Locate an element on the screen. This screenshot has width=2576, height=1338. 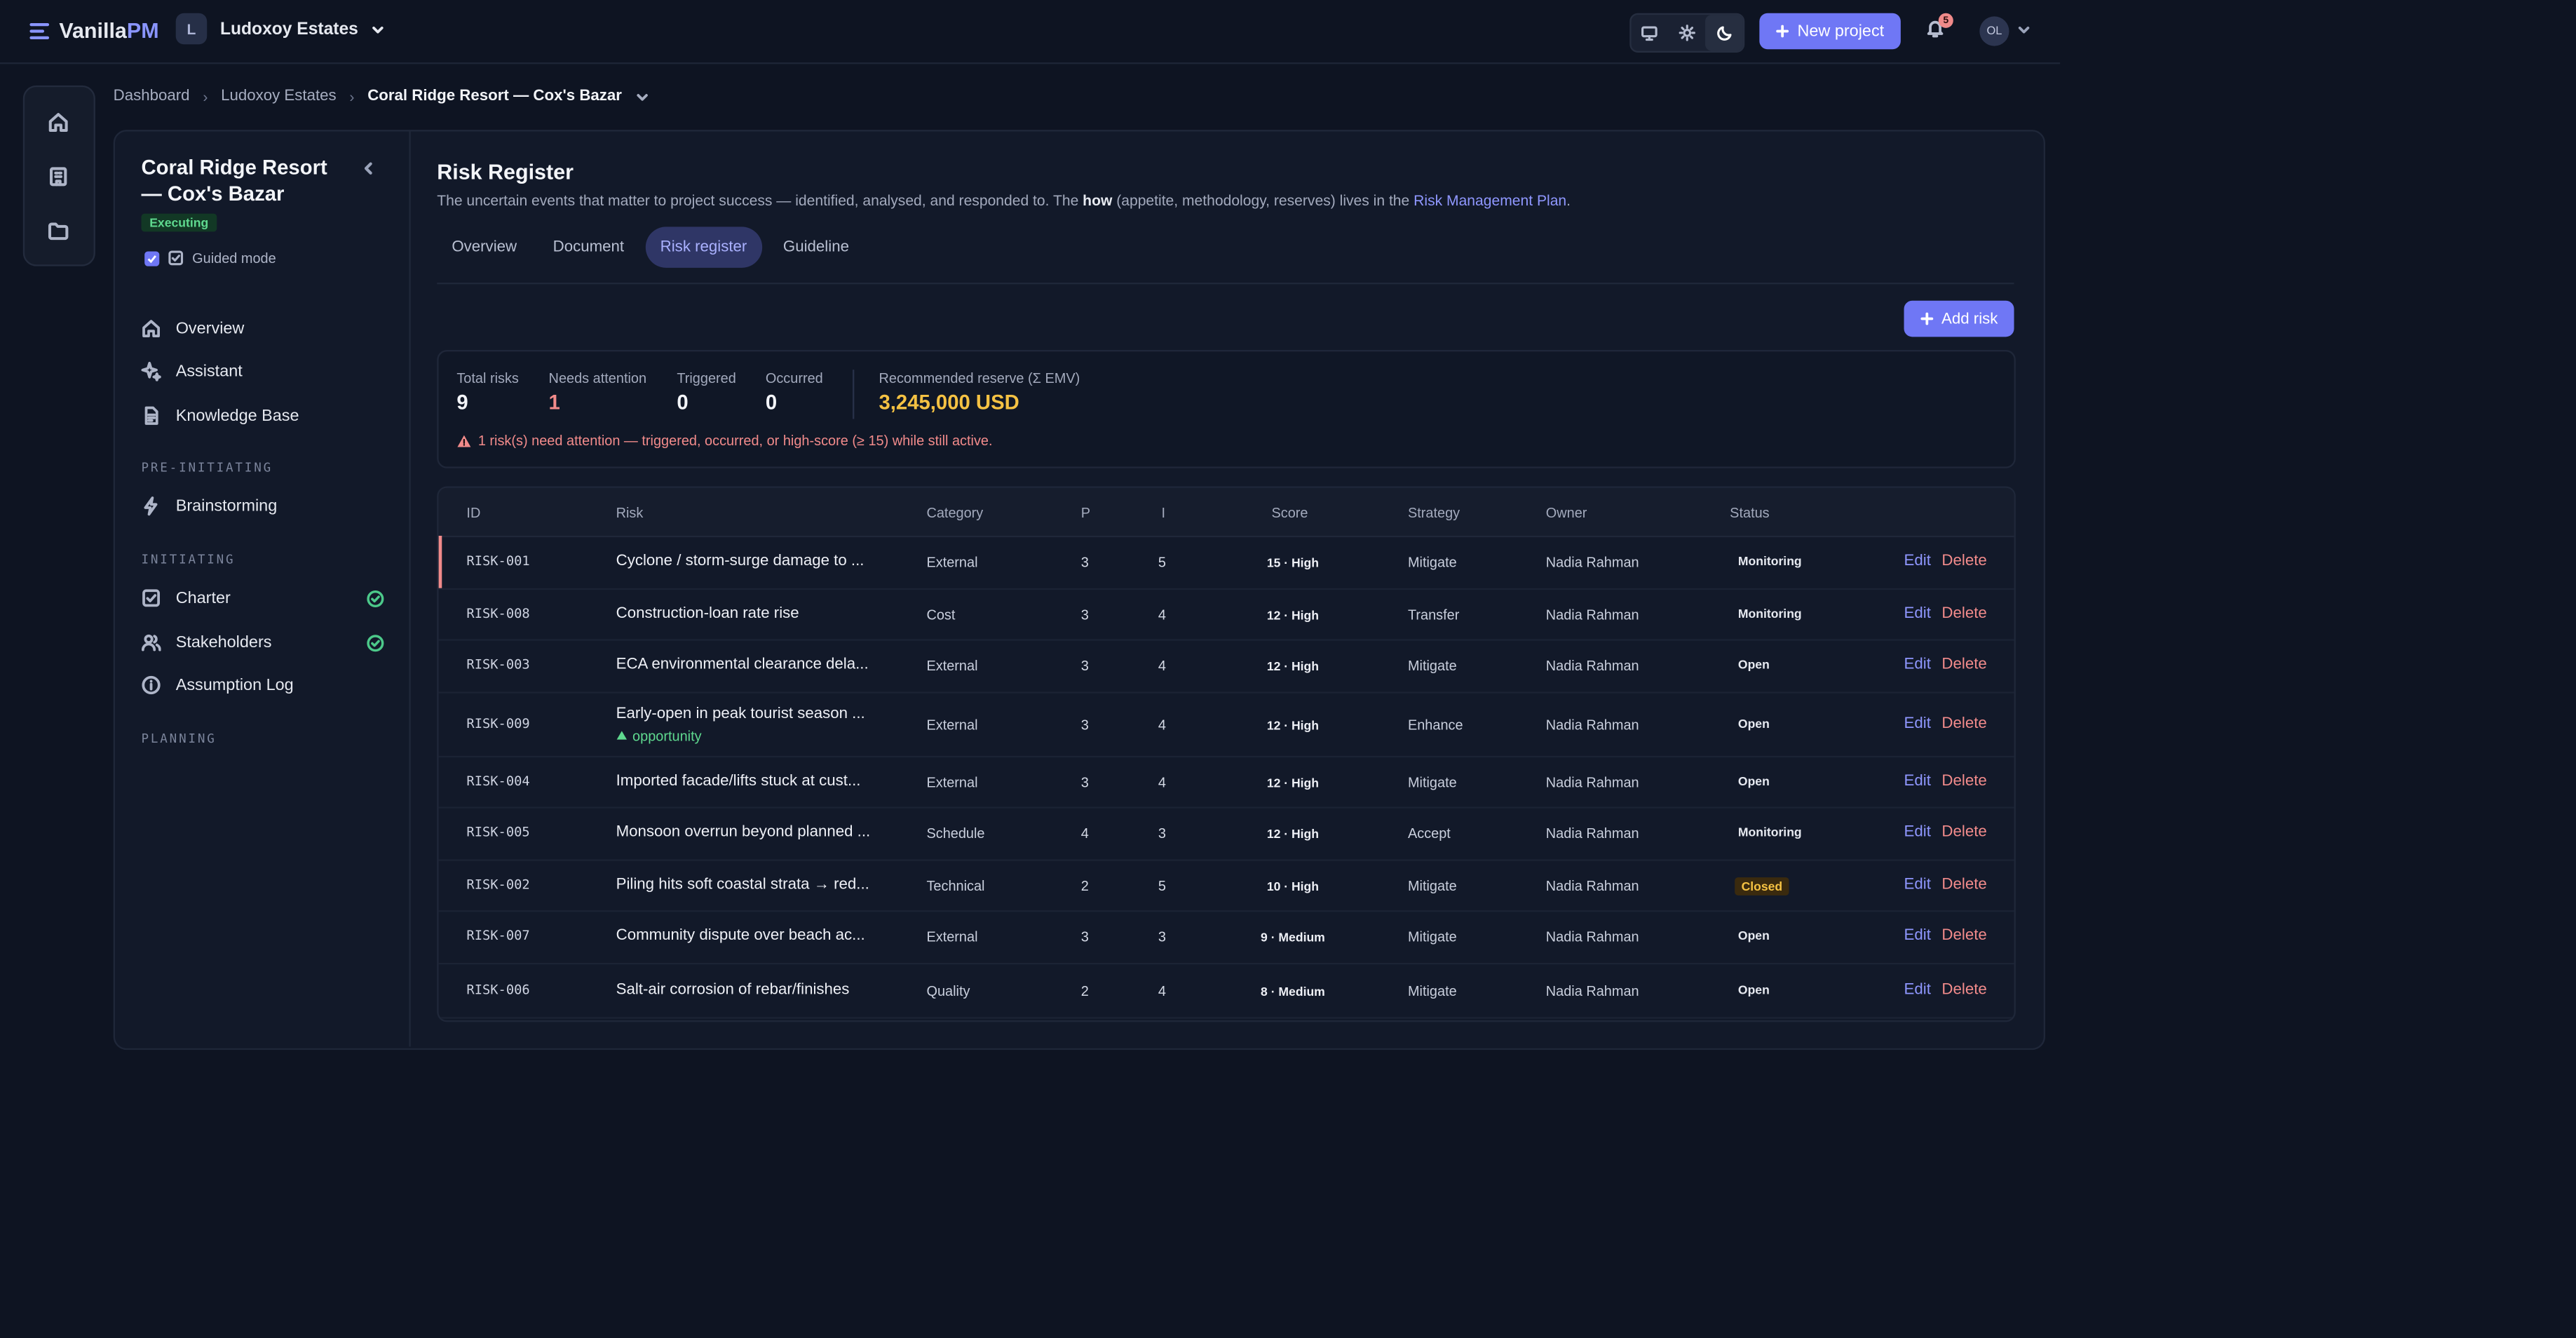
chevron-left-icon is located at coordinates (368, 168).